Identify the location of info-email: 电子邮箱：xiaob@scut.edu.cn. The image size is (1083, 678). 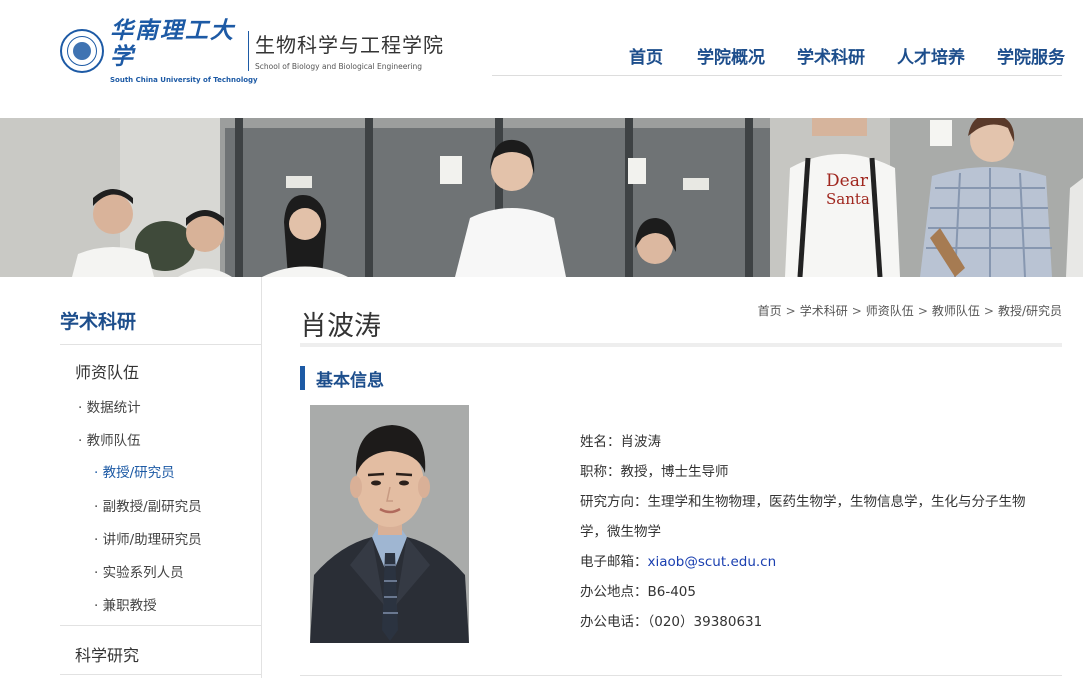
(815, 562).